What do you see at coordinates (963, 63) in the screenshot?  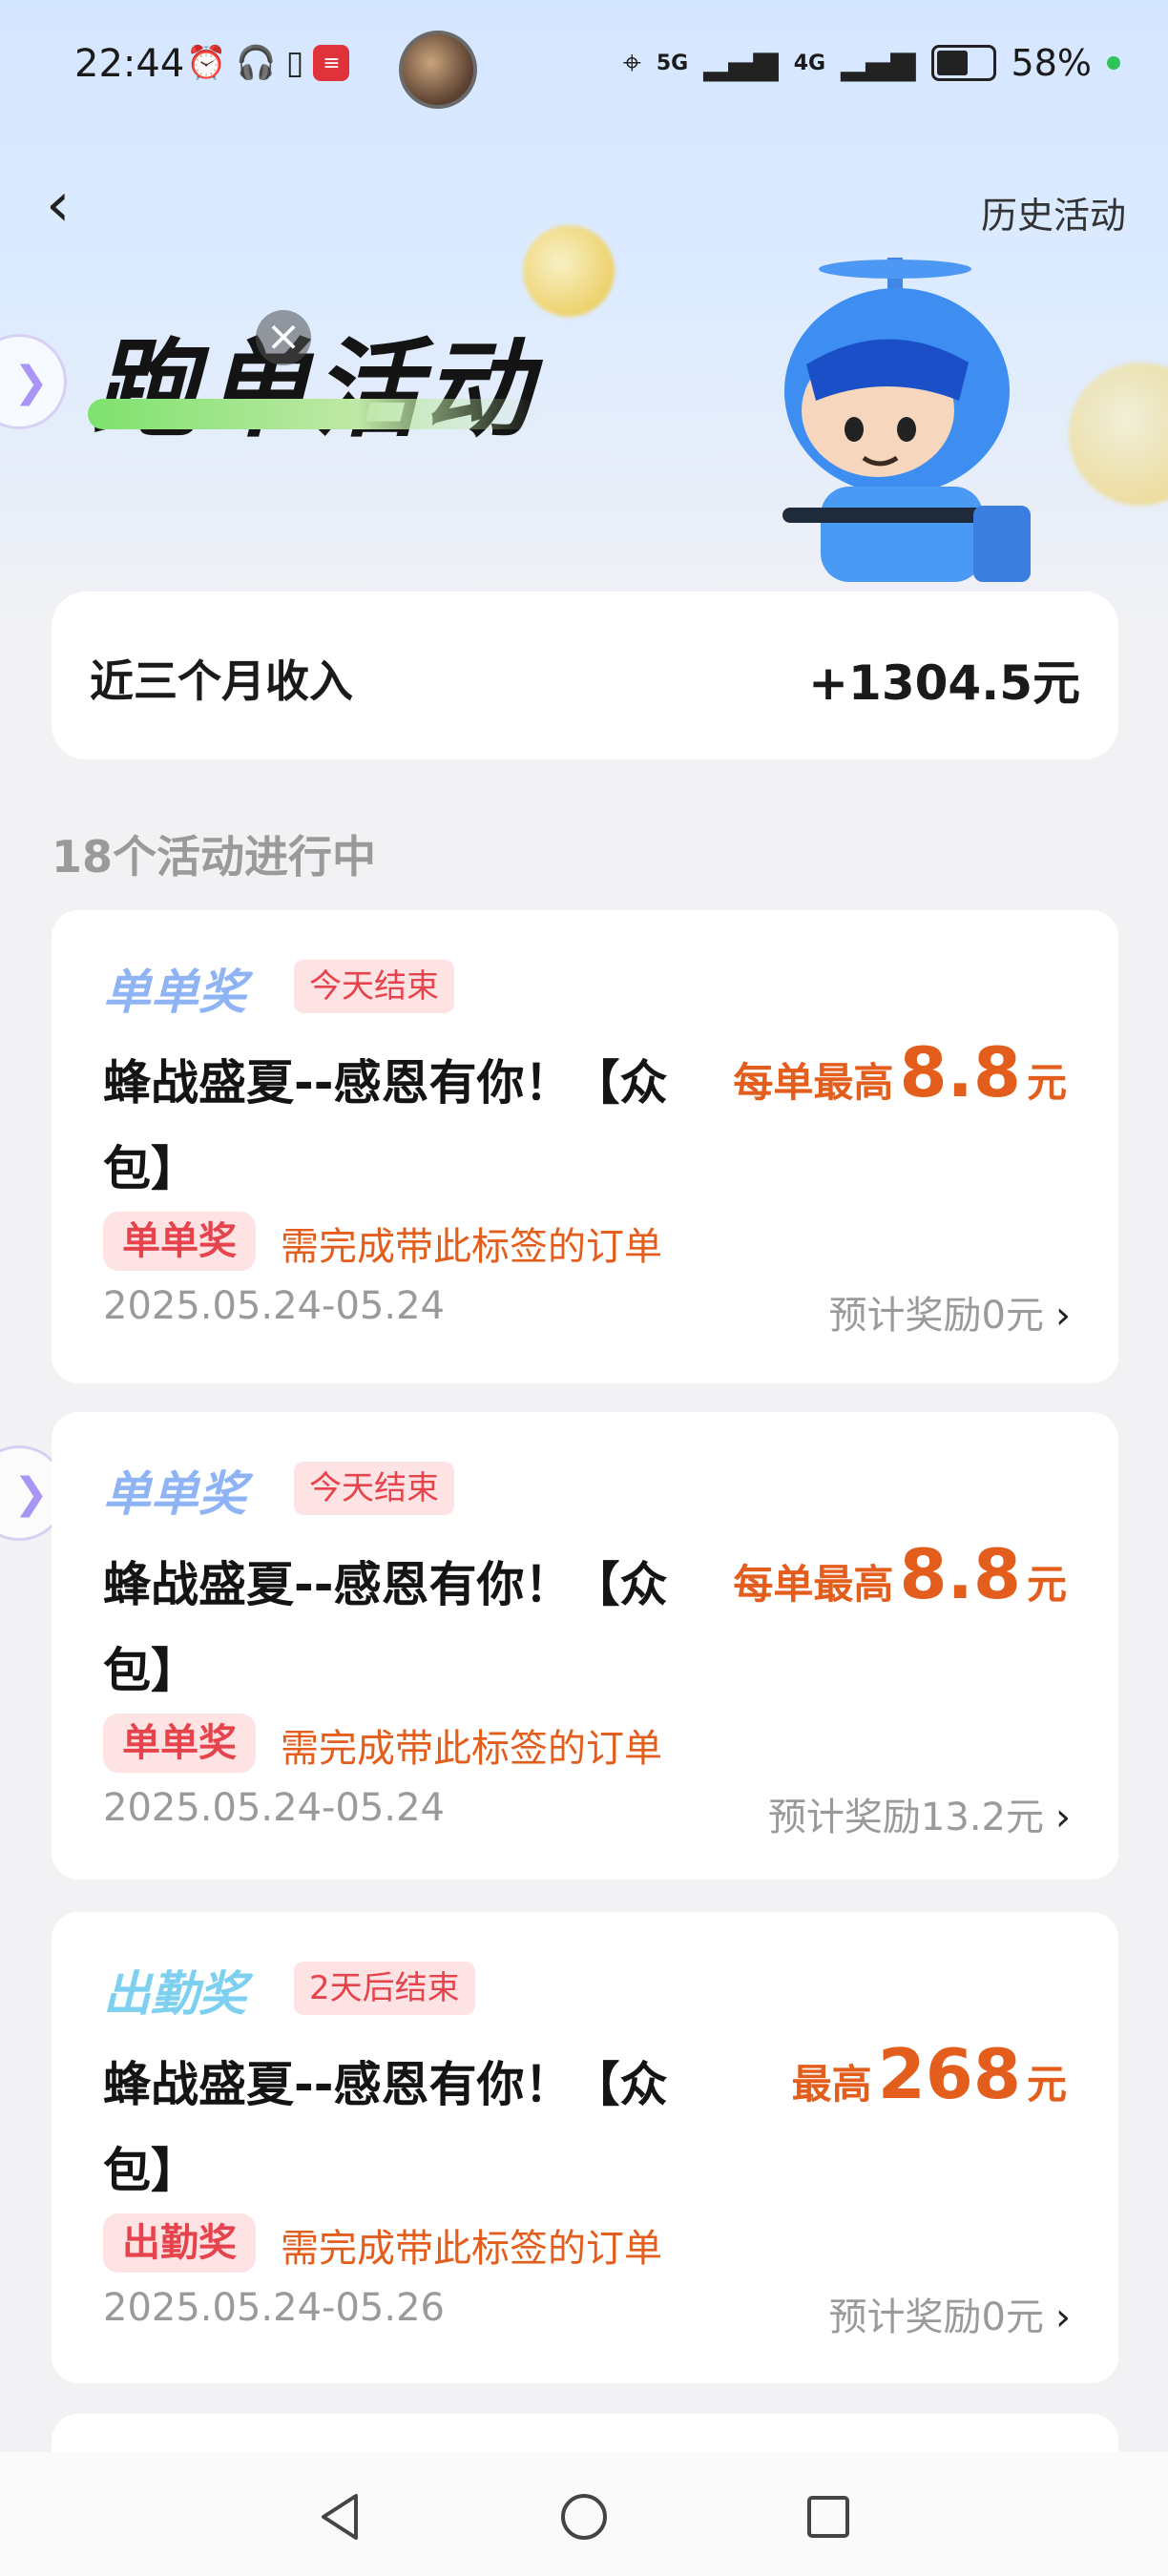 I see `battery-icon` at bounding box center [963, 63].